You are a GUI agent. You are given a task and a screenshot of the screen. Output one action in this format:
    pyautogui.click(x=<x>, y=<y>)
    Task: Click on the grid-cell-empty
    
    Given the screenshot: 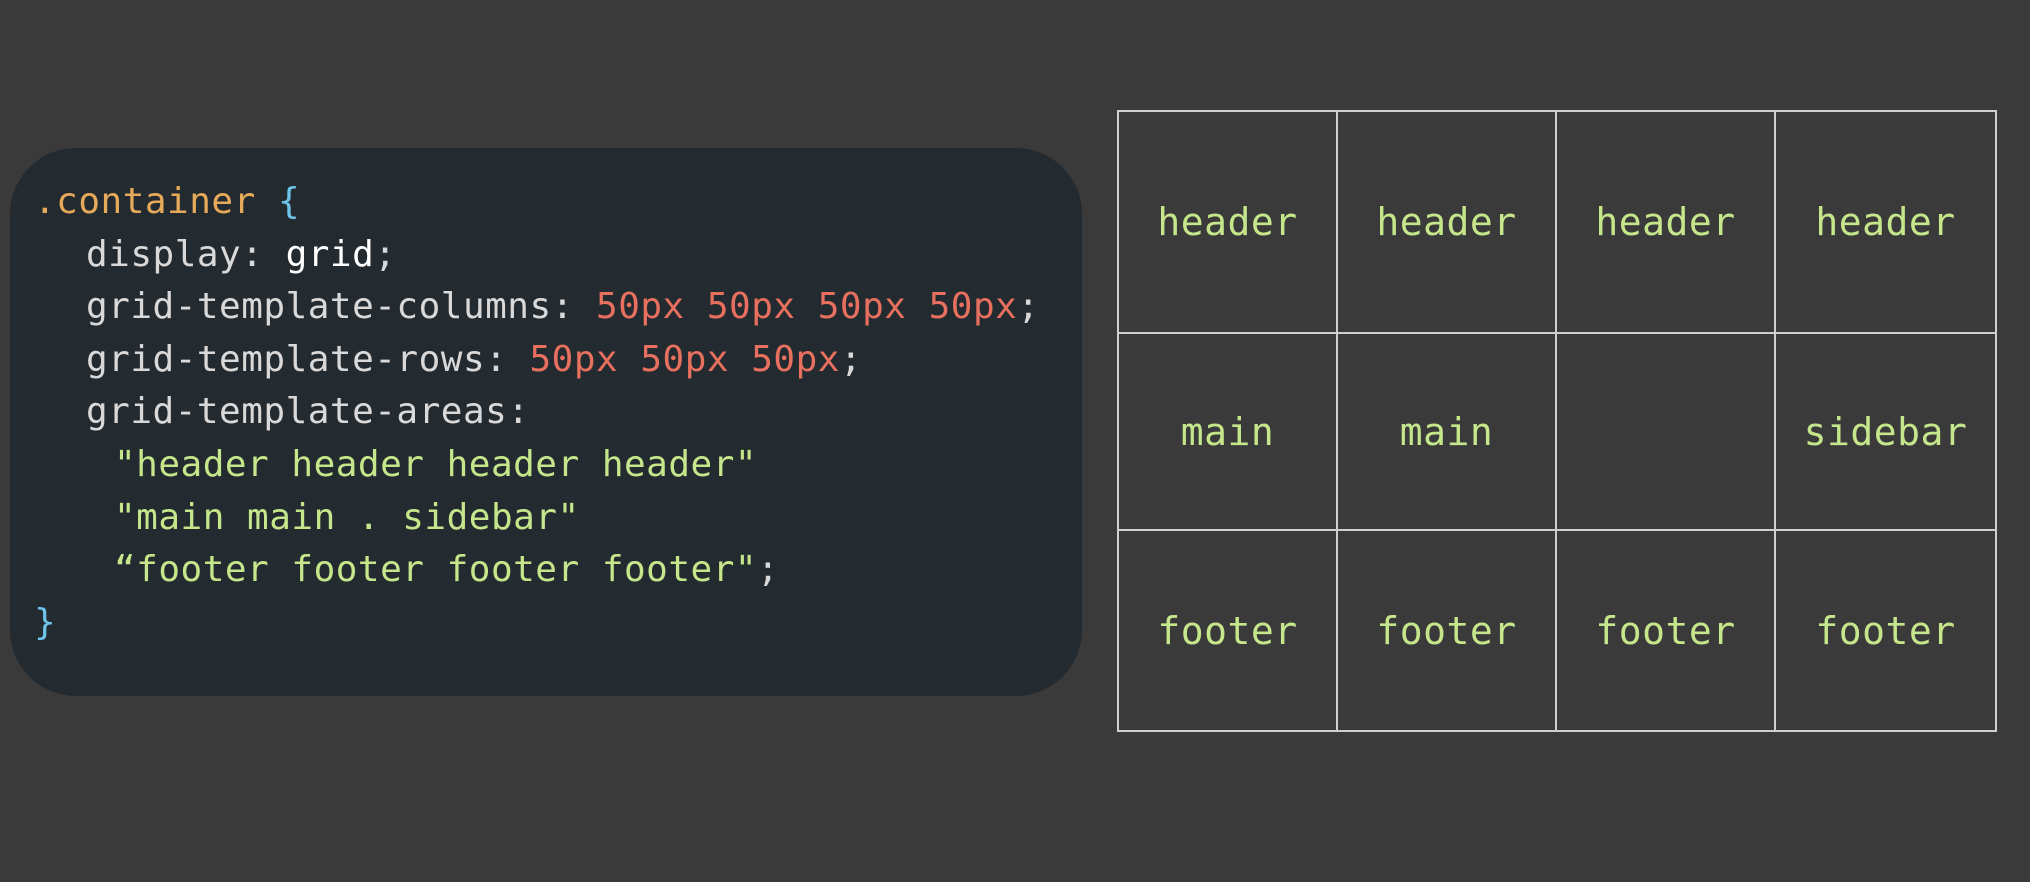 What is the action you would take?
    pyautogui.click(x=1666, y=432)
    